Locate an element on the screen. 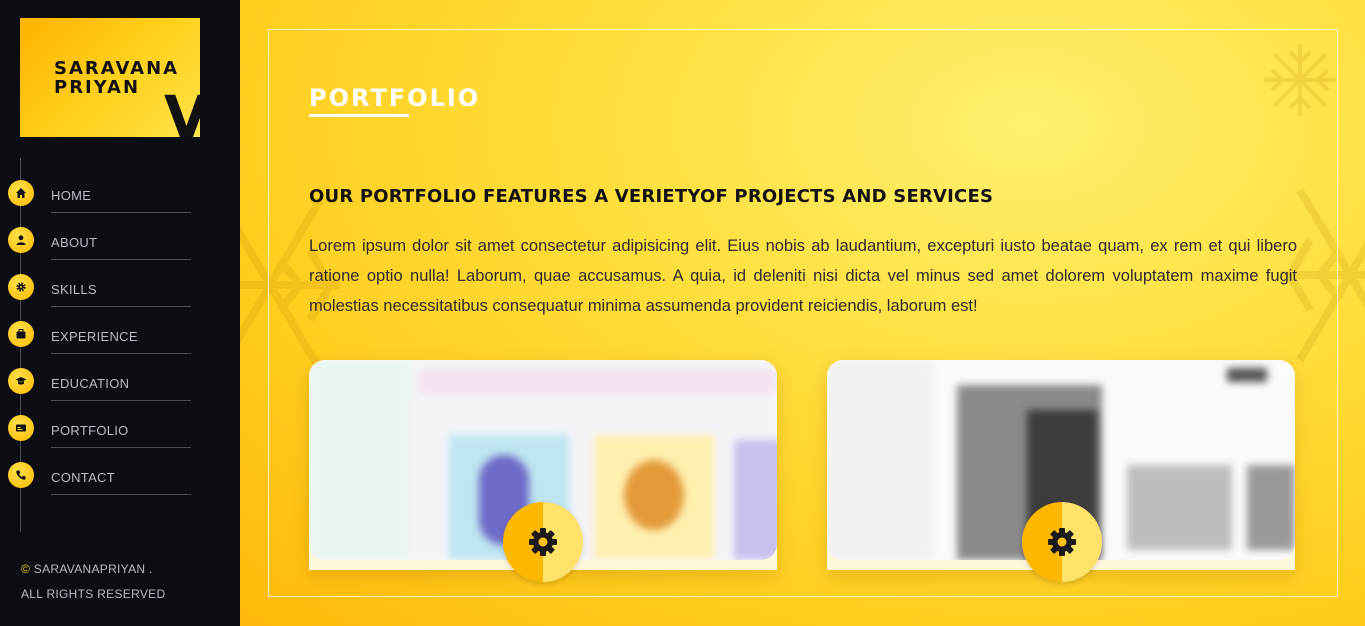 Image resolution: width=1365 pixels, height=626 pixels. nav-item-education: EDUCATION is located at coordinates (100, 386).